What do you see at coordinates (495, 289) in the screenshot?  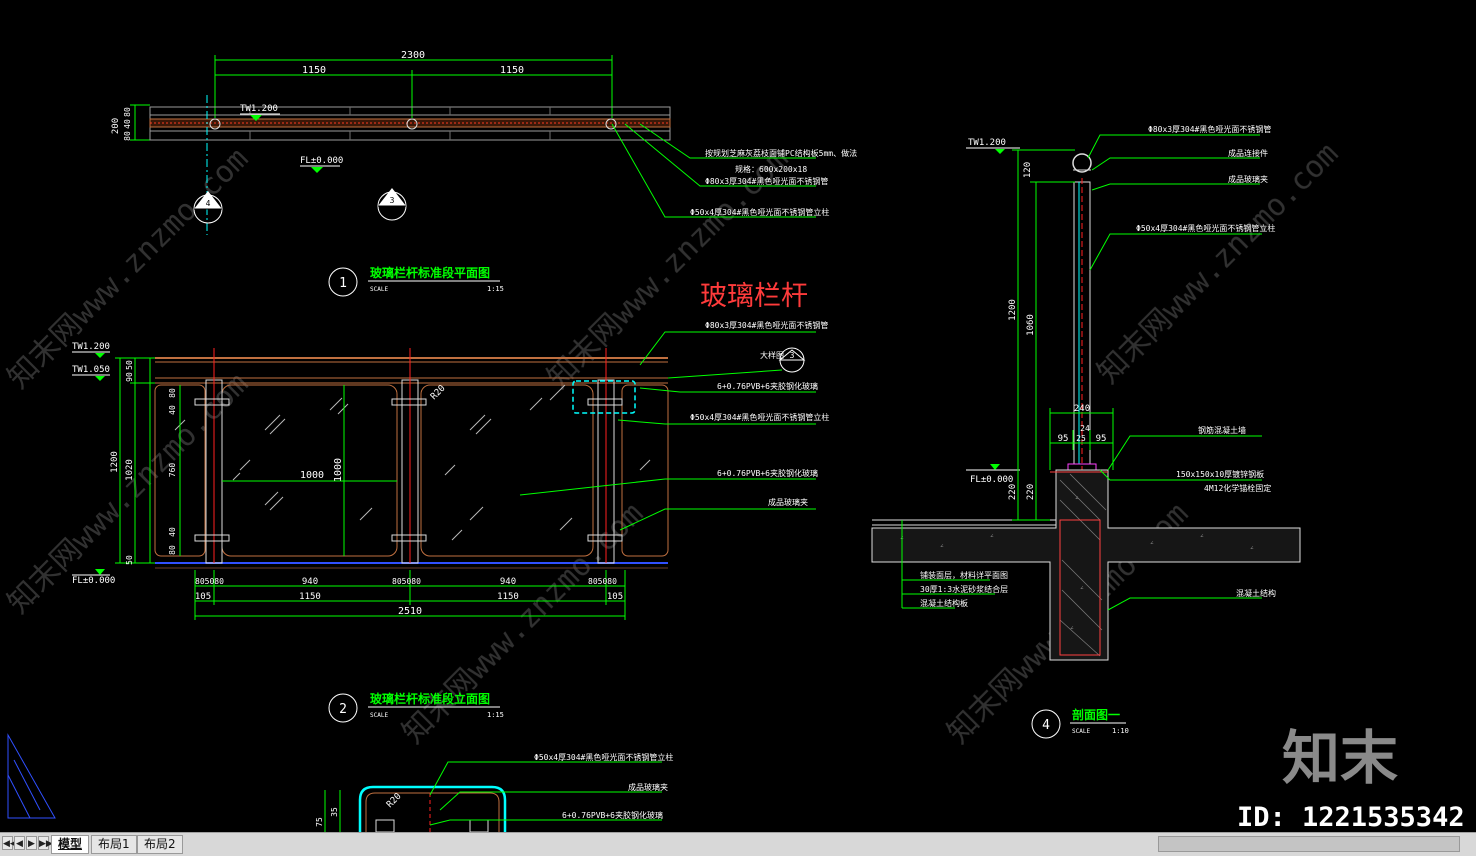 I see `svg-text: 1:15` at bounding box center [495, 289].